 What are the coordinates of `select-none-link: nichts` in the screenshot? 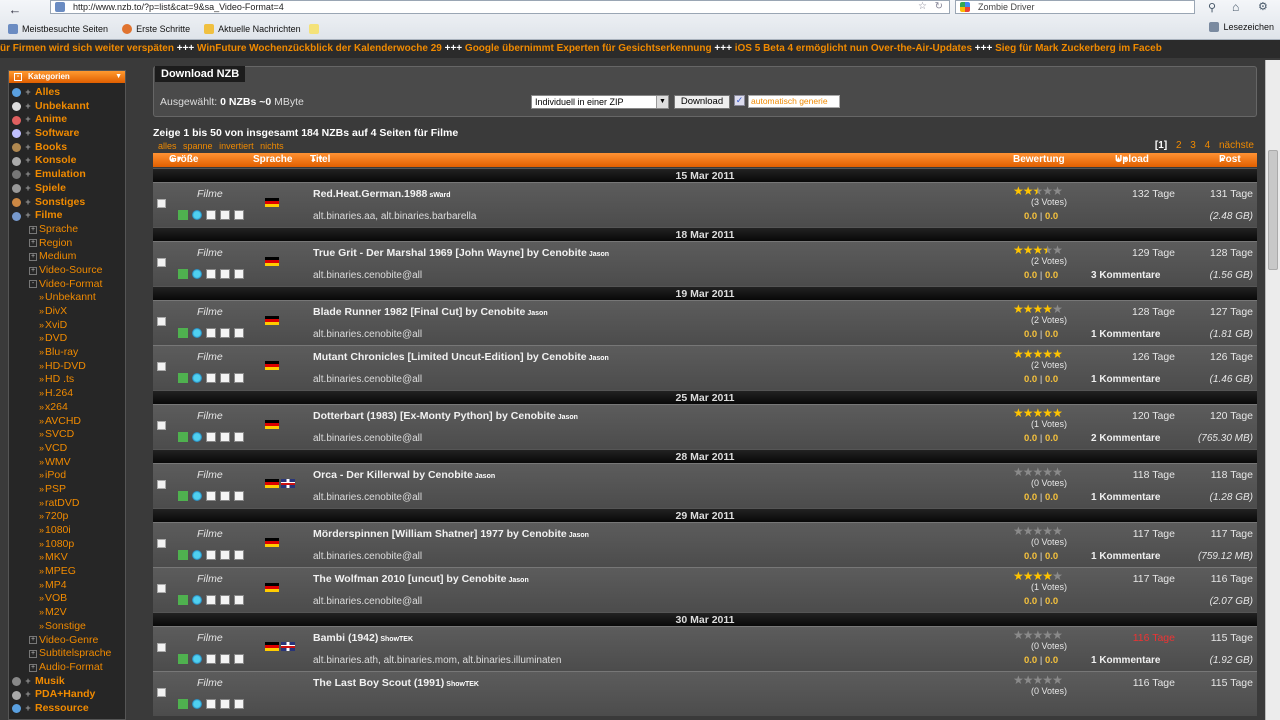 It's located at (272, 146).